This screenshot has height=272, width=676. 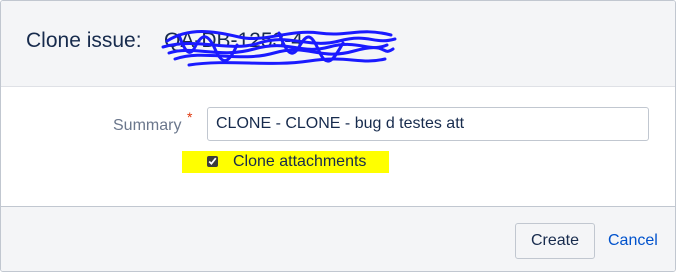 I want to click on required-marker: *, so click(x=190, y=117).